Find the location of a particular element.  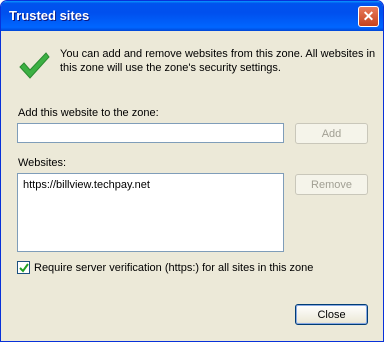

checkbox-check-icon is located at coordinates (24, 268).